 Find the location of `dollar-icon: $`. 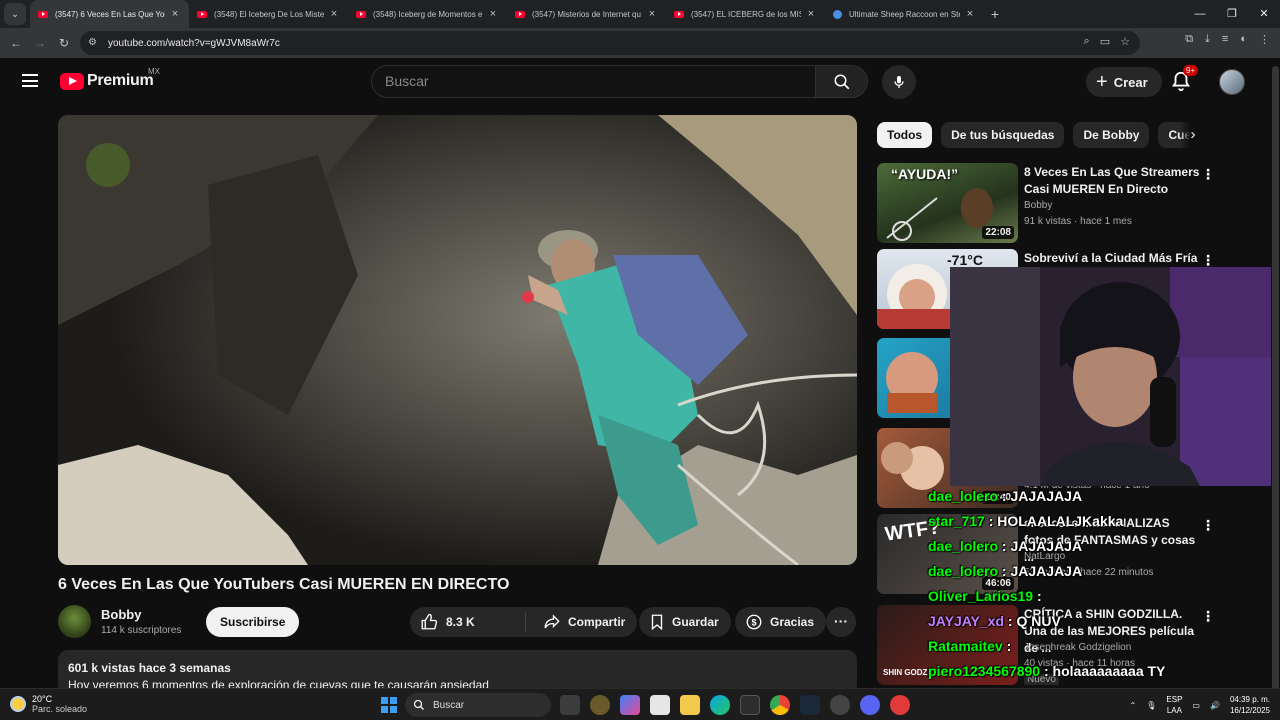

dollar-icon: $ is located at coordinates (754, 622).